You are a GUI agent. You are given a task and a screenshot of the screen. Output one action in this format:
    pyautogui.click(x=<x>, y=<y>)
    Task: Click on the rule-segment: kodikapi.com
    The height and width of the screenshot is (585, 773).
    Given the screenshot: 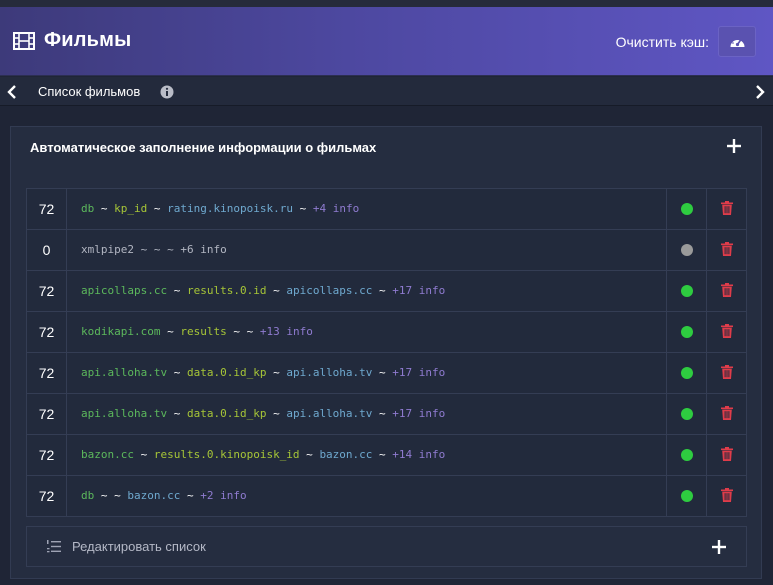 What is the action you would take?
    pyautogui.click(x=121, y=331)
    